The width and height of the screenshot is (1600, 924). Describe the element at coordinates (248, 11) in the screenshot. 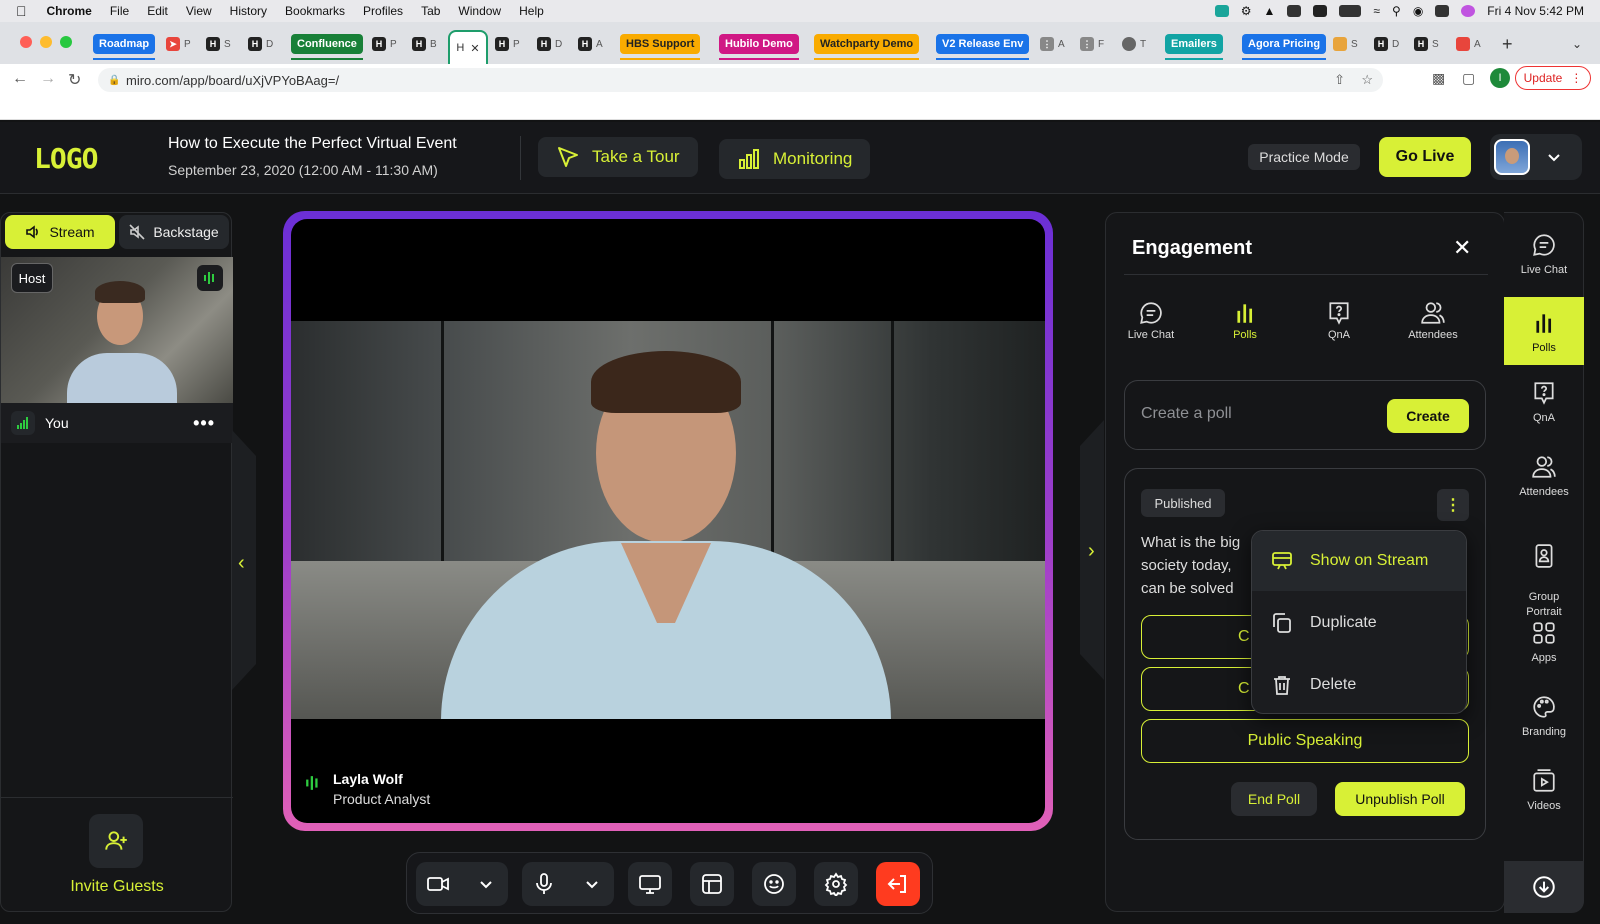

I see `menu-history: History` at that location.